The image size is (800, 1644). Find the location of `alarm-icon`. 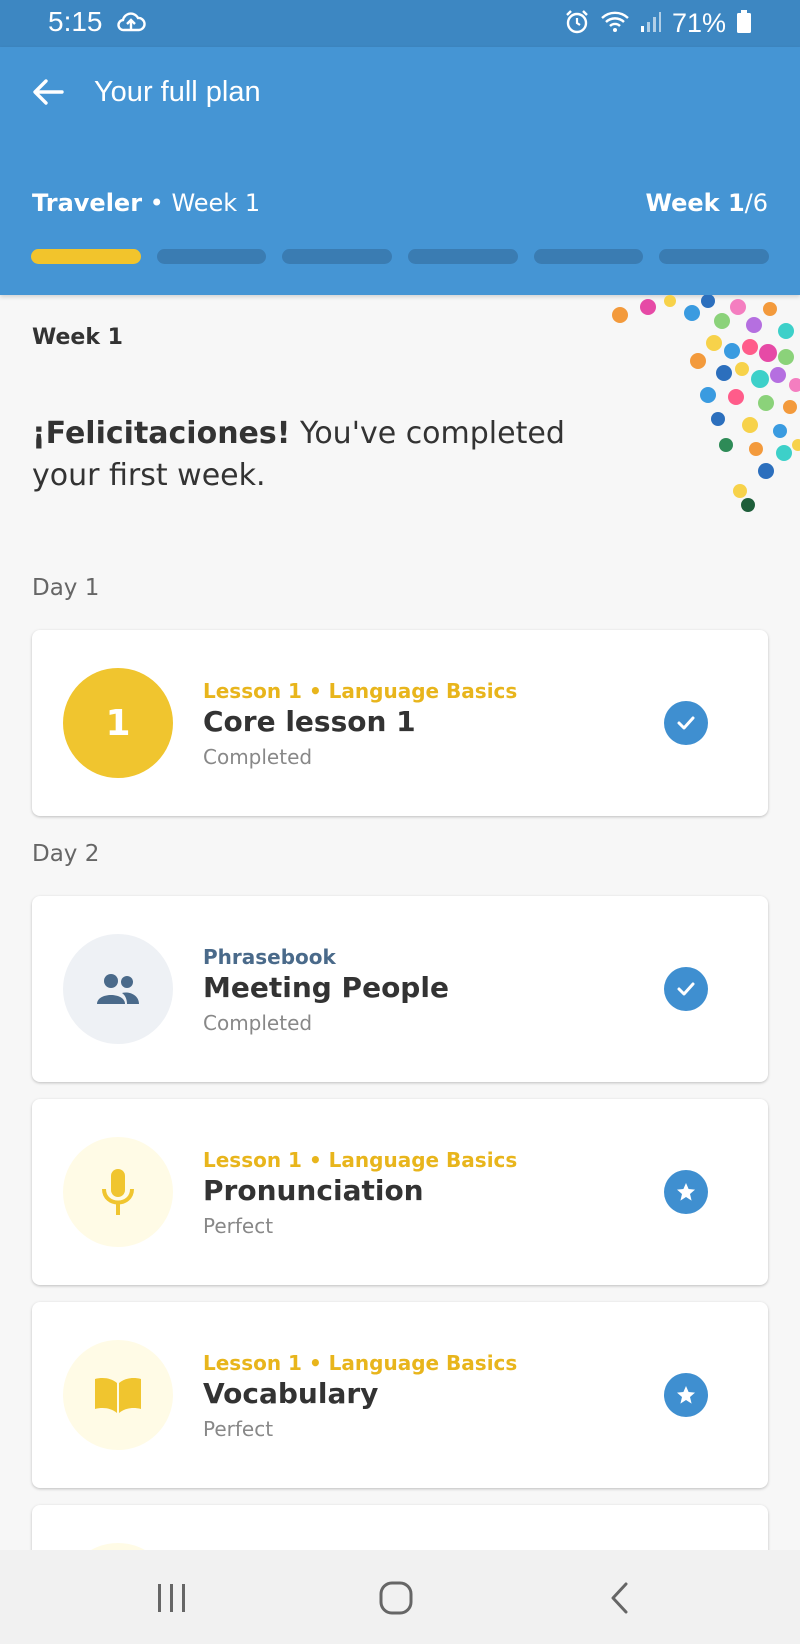

alarm-icon is located at coordinates (577, 24).